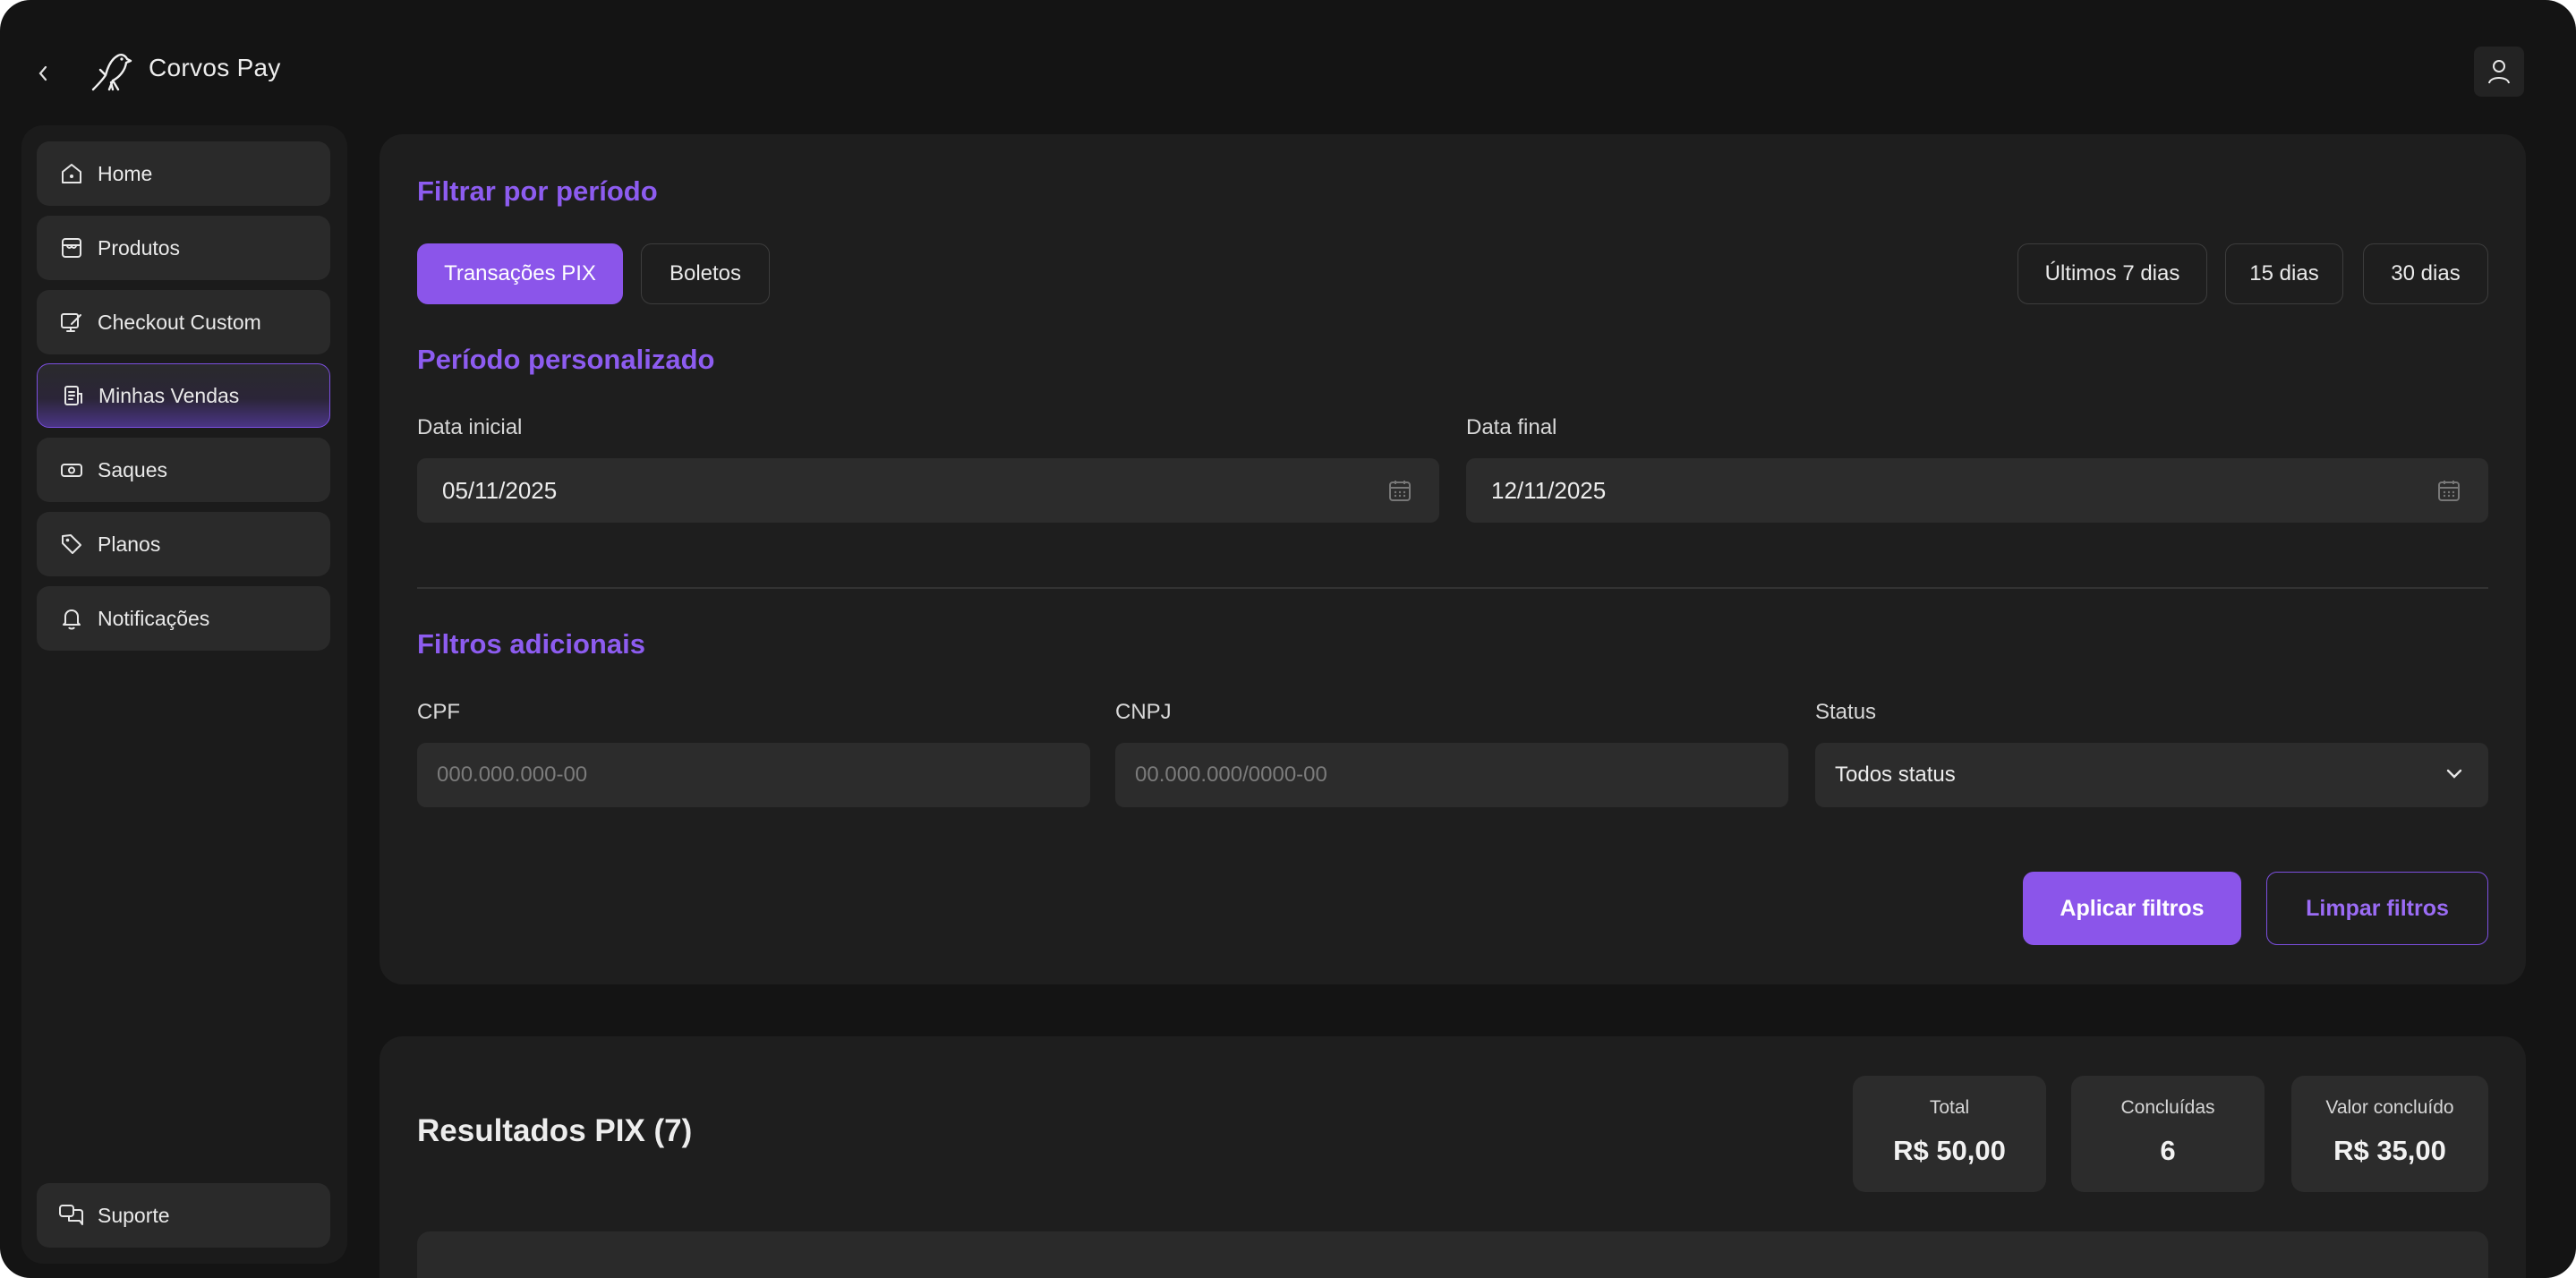  I want to click on back-button, so click(42, 73).